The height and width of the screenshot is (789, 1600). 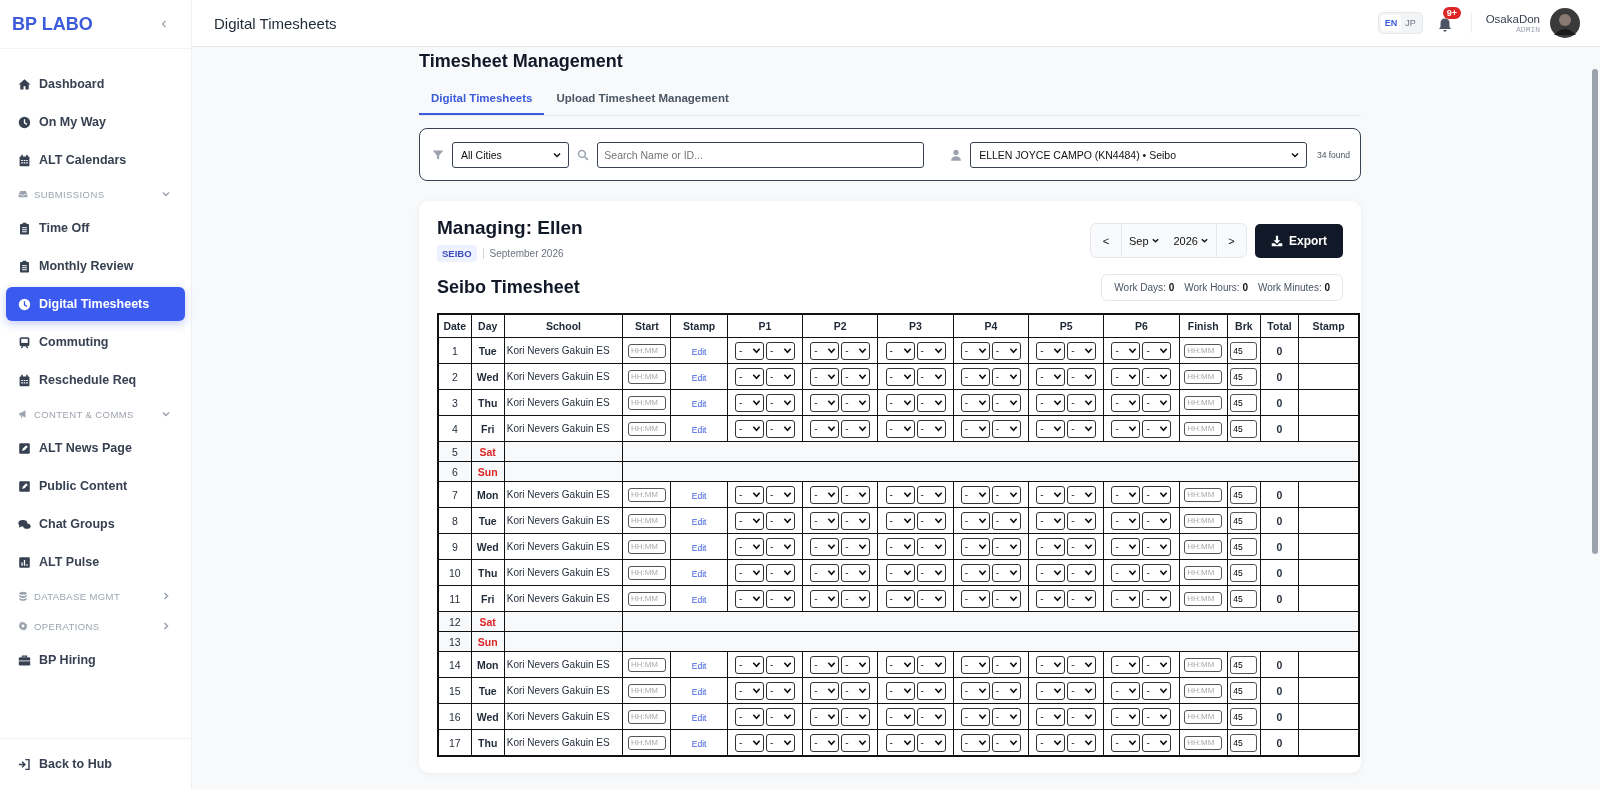 I want to click on sidebar-item: Monthly Review, so click(x=95, y=266).